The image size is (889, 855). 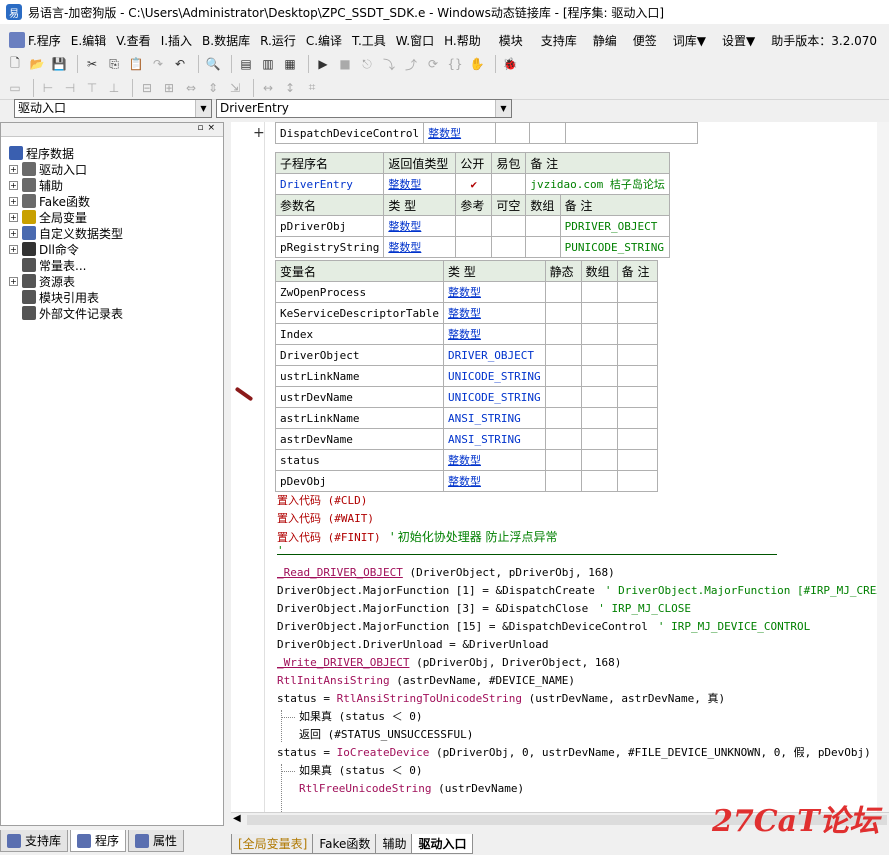 I want to click on tab-fake-functions: Fake函数, so click(x=345, y=844).